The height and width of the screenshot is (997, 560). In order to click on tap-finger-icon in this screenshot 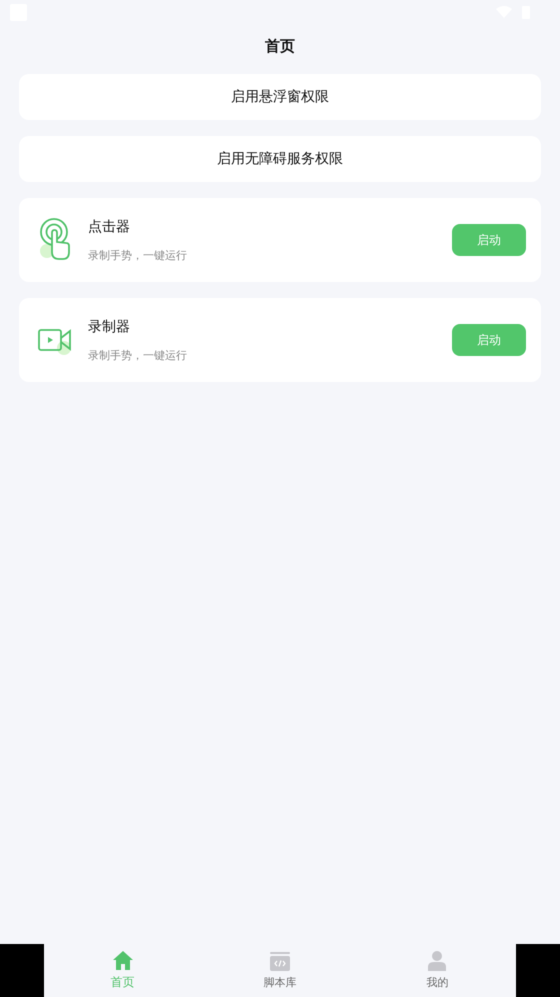, I will do `click(55, 240)`.